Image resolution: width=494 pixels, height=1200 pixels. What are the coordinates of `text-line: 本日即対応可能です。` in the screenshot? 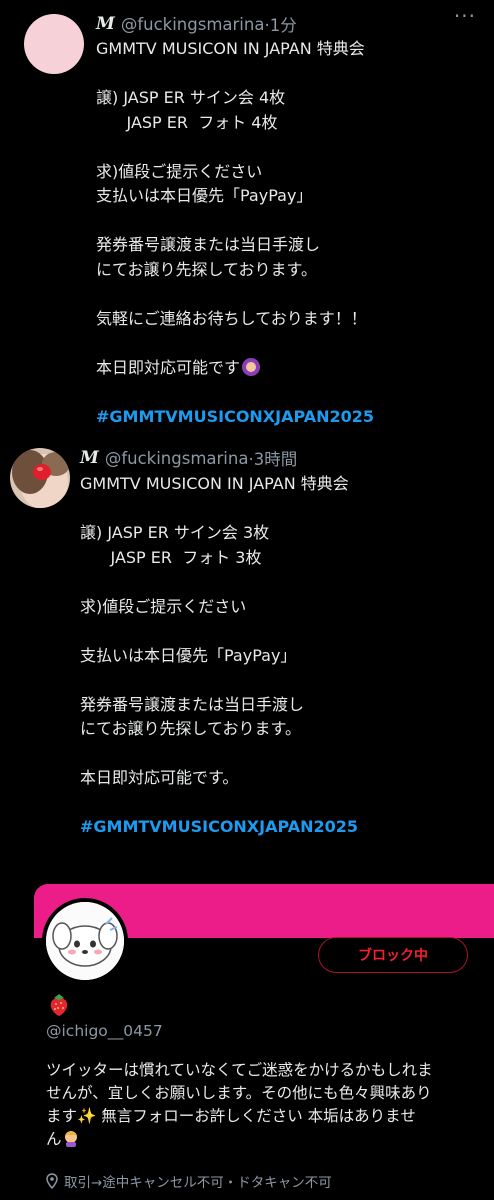 It's located at (159, 777).